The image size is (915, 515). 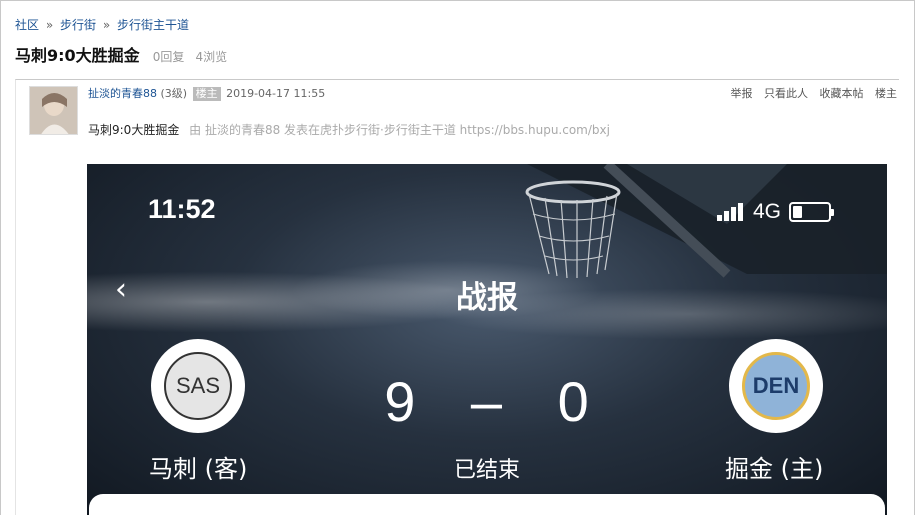 I want to click on scoreline: 9 – 0, so click(x=487, y=401).